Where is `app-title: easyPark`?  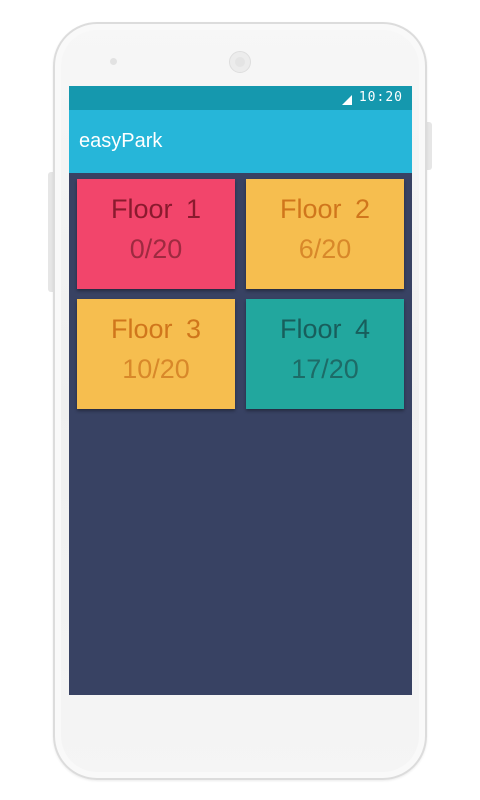
app-title: easyPark is located at coordinates (121, 141).